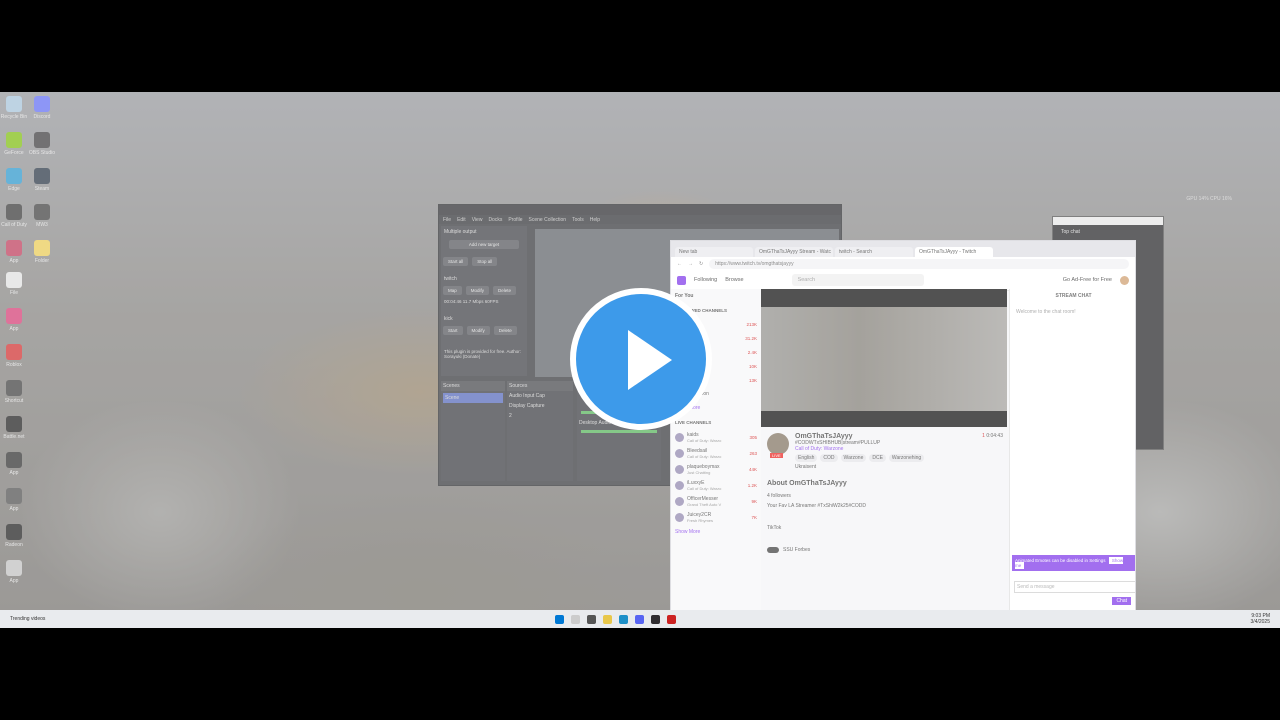 The image size is (1280, 720). I want to click on obs-menu-help: Help, so click(595, 220).